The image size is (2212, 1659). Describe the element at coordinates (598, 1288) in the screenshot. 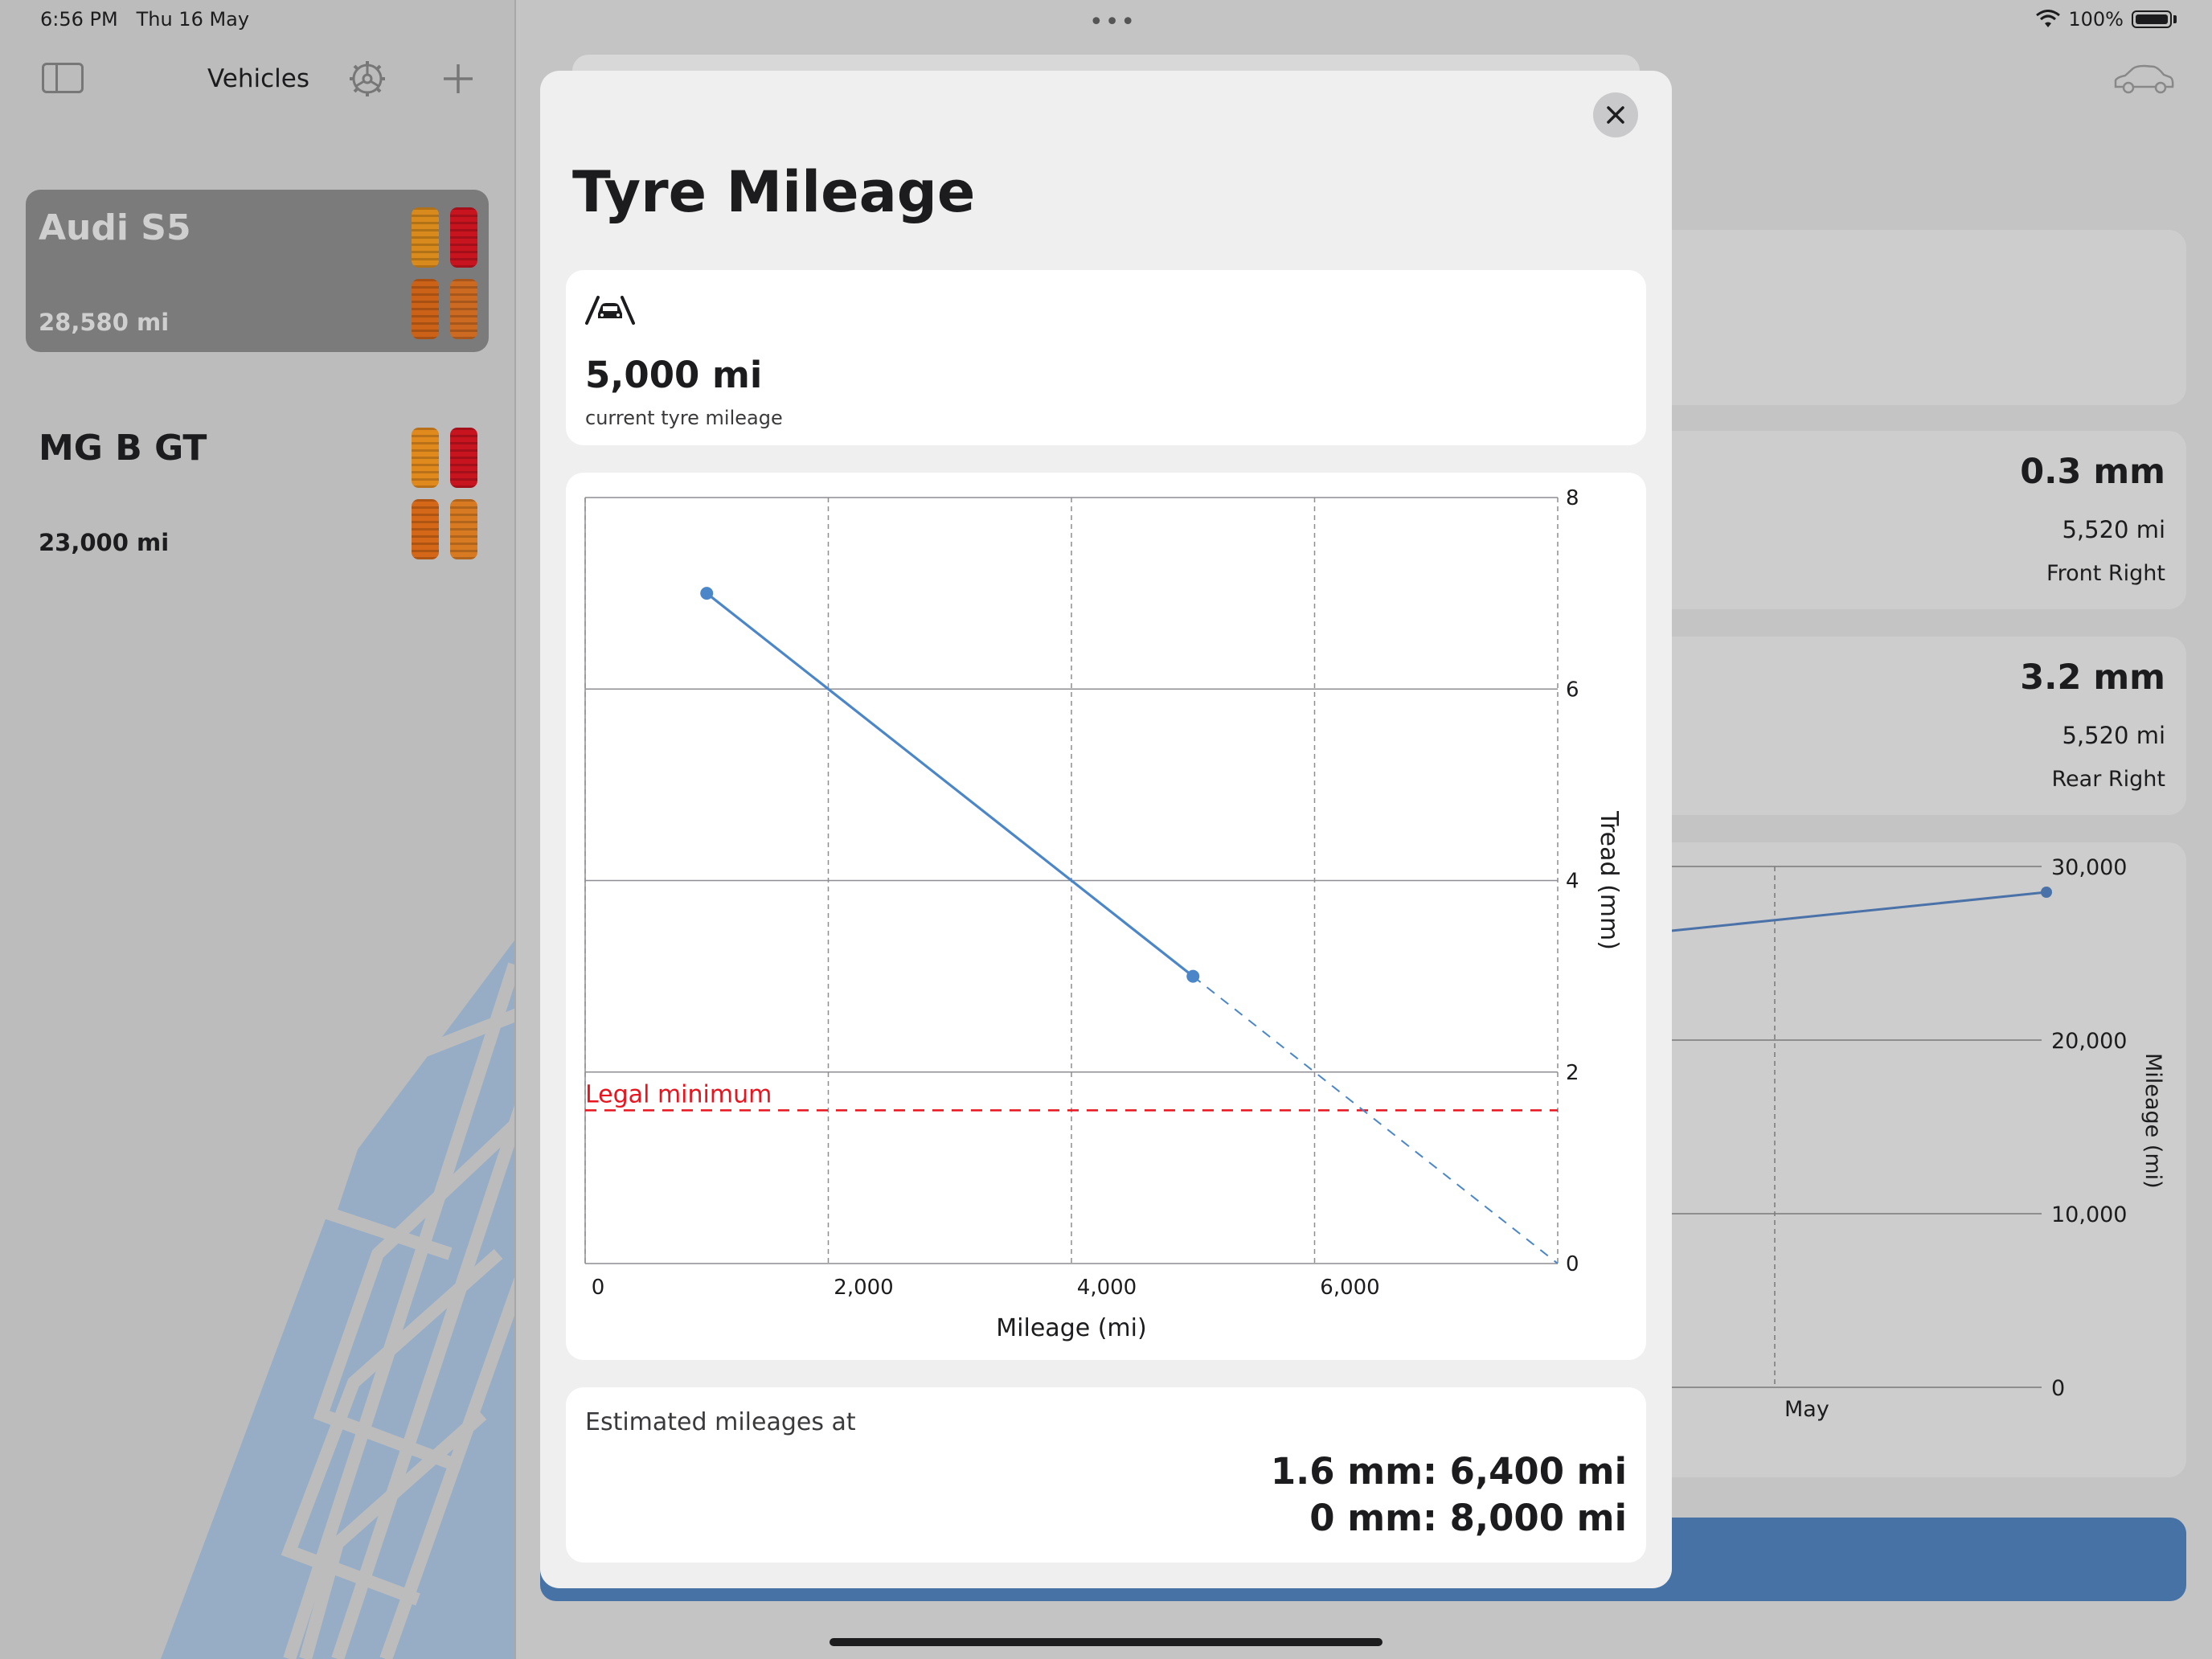

I see `x-tick-label: 0` at that location.